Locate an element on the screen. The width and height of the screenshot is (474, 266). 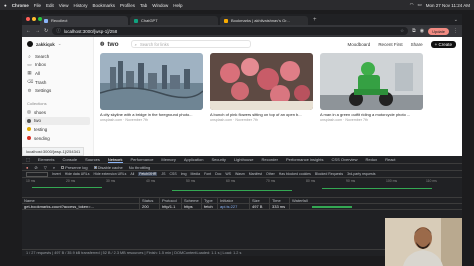
devtools-tab-console: Console is located at coordinates (69, 159).